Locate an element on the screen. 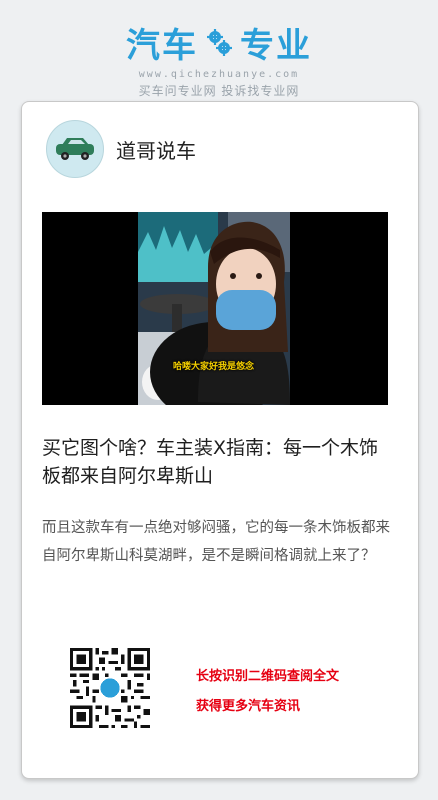 This screenshot has width=438, height=800. video-frame is located at coordinates (214, 308).